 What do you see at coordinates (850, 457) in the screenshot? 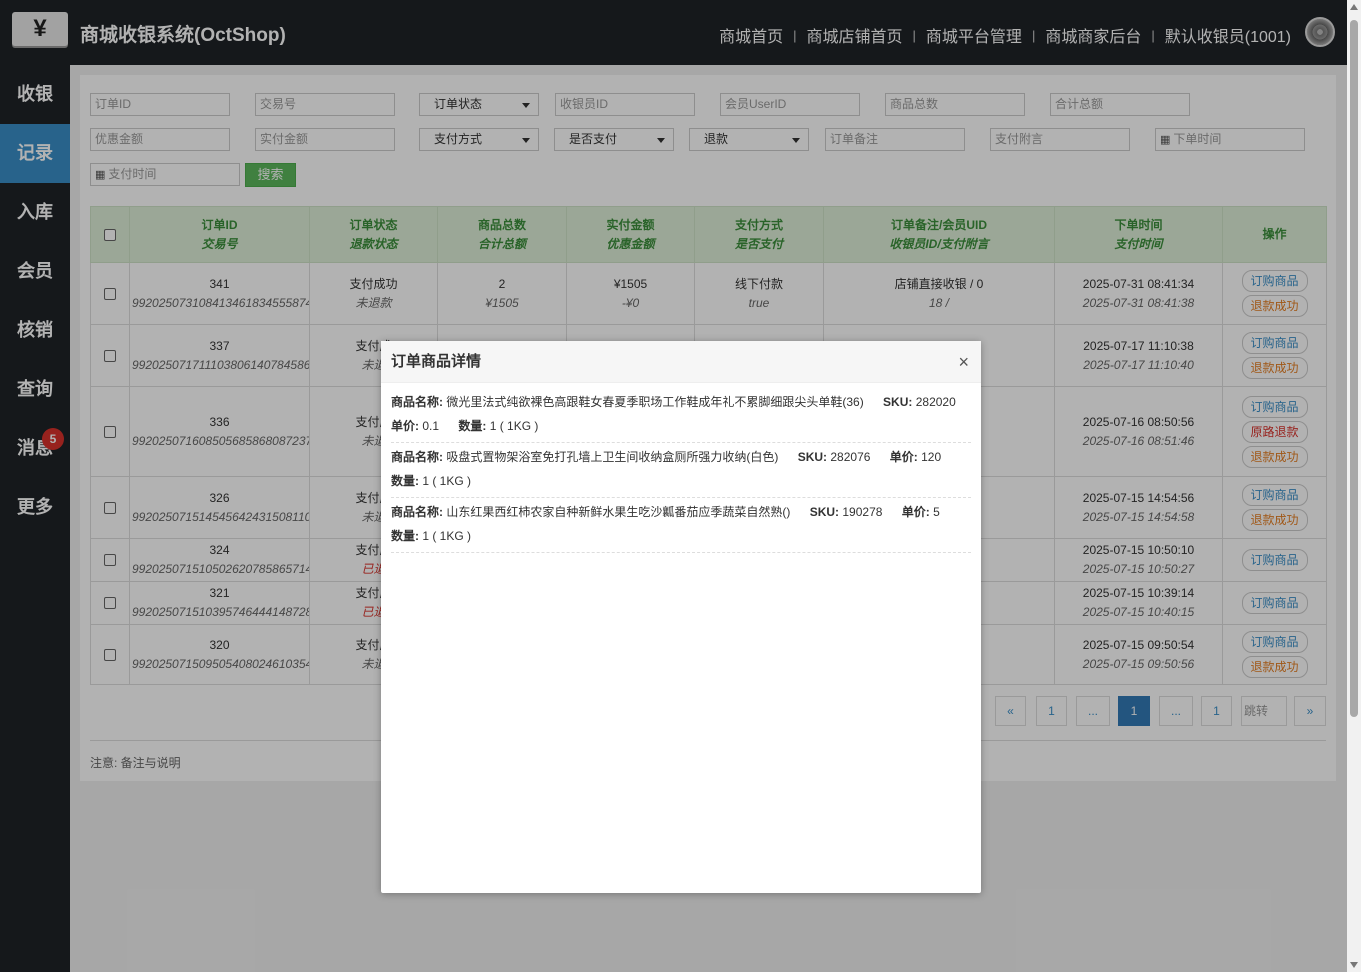
I see `item-sku: 282076` at bounding box center [850, 457].